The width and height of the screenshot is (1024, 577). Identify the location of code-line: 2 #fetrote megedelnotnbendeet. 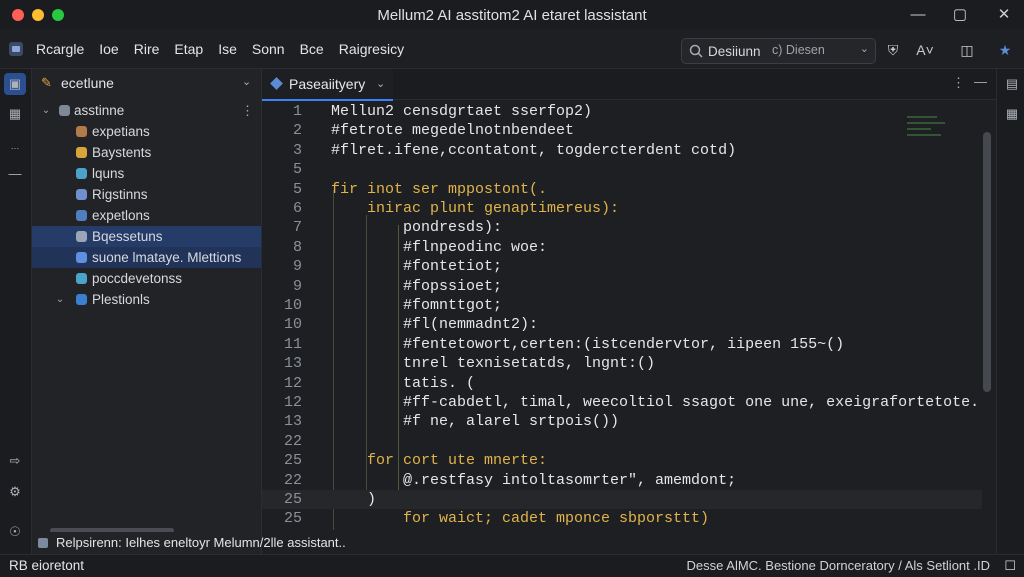
(622, 130).